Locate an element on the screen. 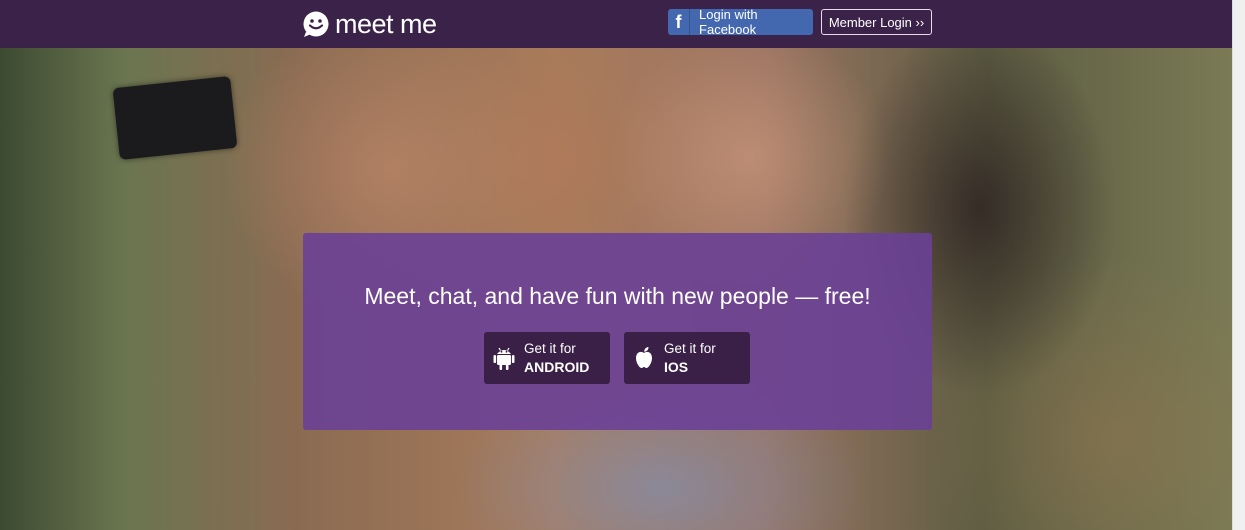 The image size is (1245, 530). android-button-line1: Get it for is located at coordinates (550, 348).